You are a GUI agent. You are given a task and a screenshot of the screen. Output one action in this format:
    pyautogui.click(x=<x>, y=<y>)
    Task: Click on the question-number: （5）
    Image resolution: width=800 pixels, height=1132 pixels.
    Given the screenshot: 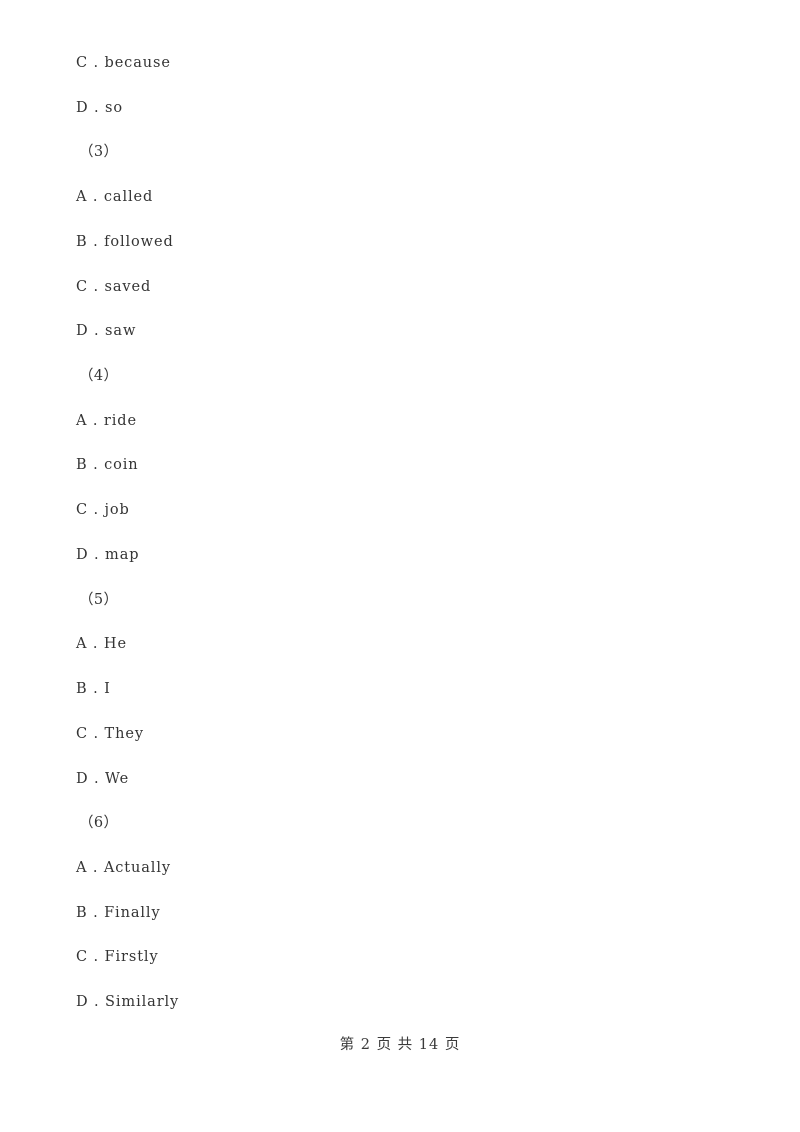 What is the action you would take?
    pyautogui.click(x=99, y=599)
    